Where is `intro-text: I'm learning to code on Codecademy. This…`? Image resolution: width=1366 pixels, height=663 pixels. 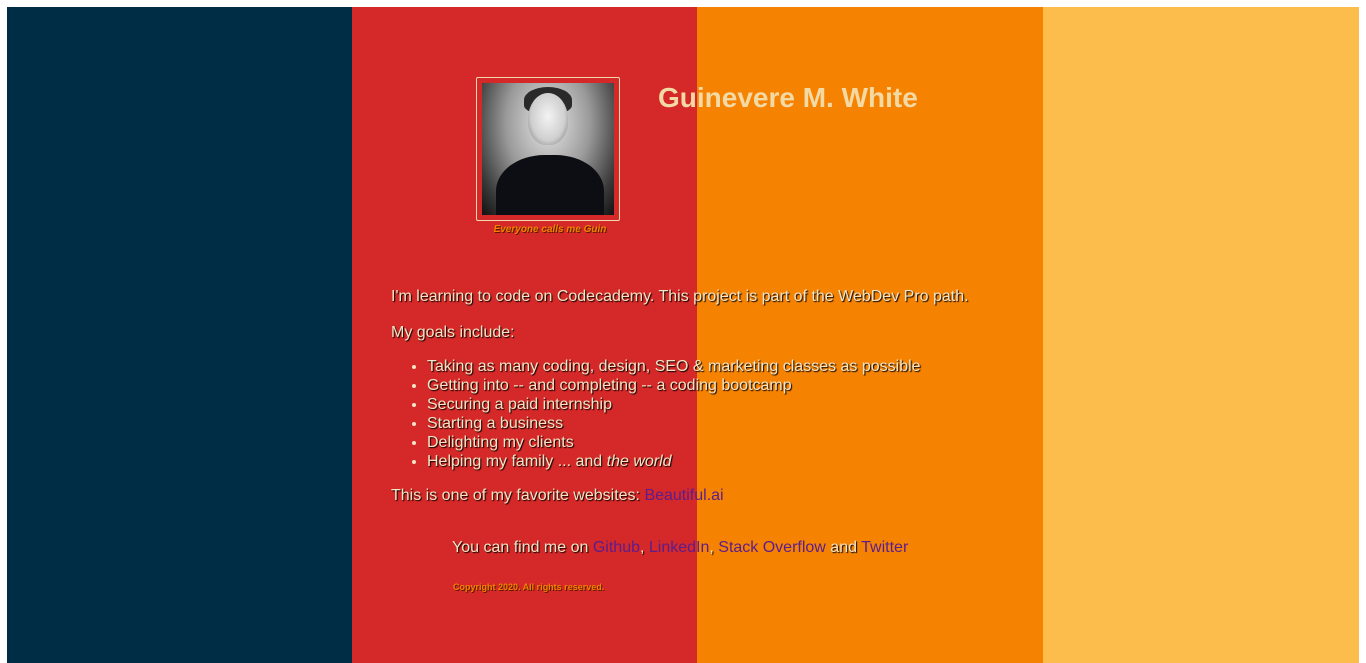
intro-text: I'm learning to code on Codecademy. This… is located at coordinates (680, 296).